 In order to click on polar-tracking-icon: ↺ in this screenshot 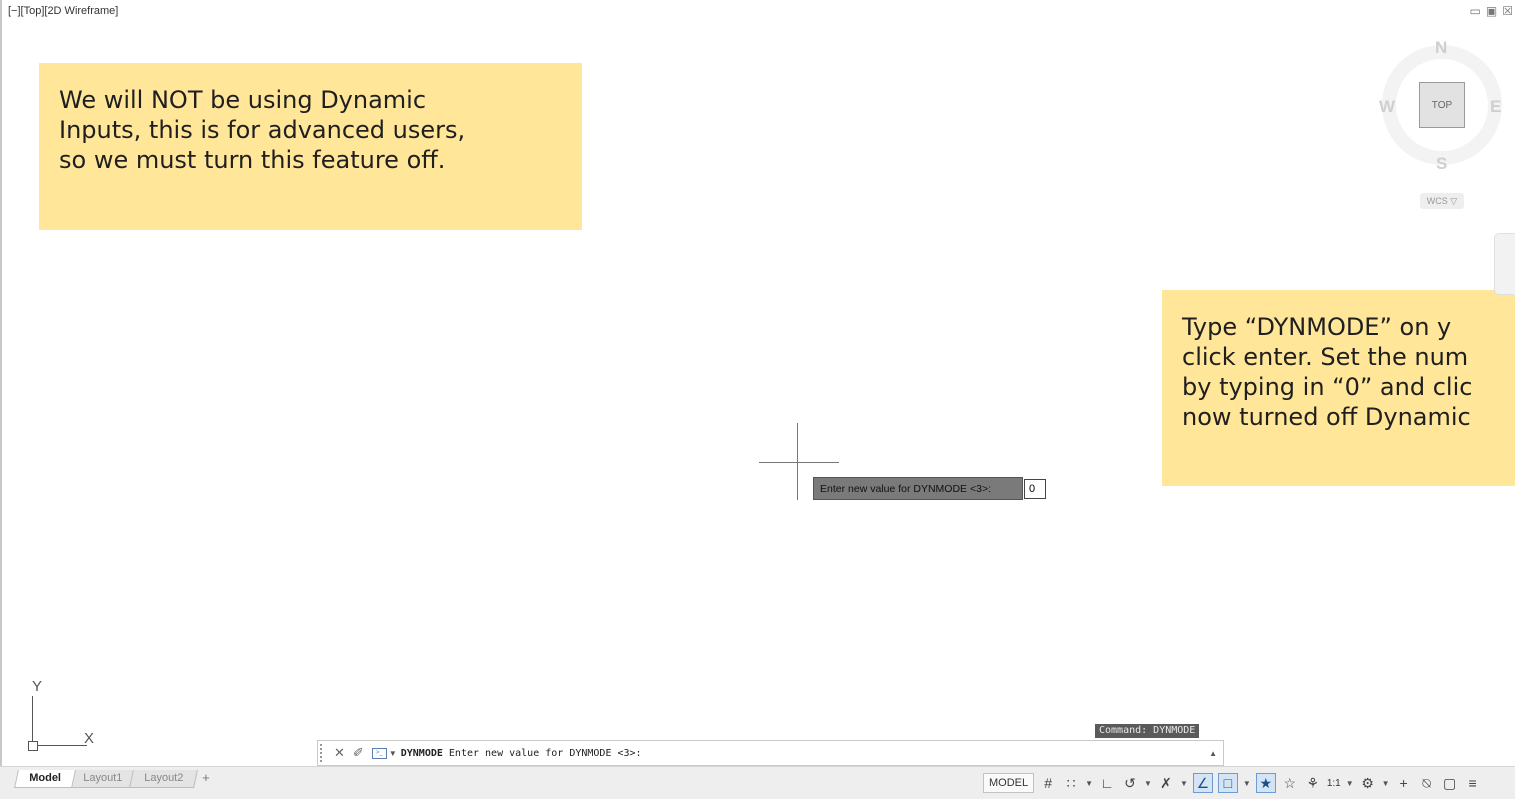, I will do `click(1130, 783)`.